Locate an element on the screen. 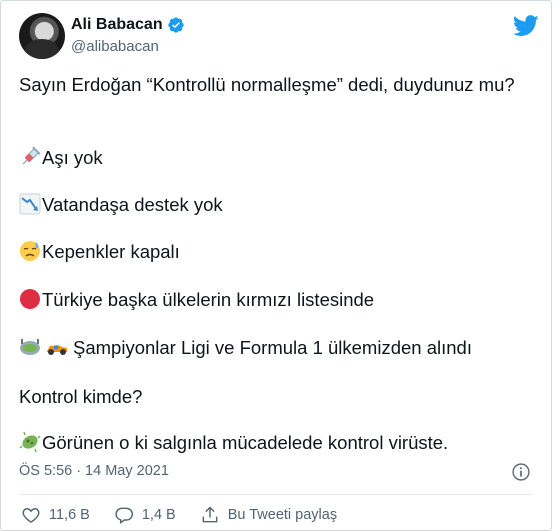  item-destek: Vatandaşa destek yok is located at coordinates (132, 204).